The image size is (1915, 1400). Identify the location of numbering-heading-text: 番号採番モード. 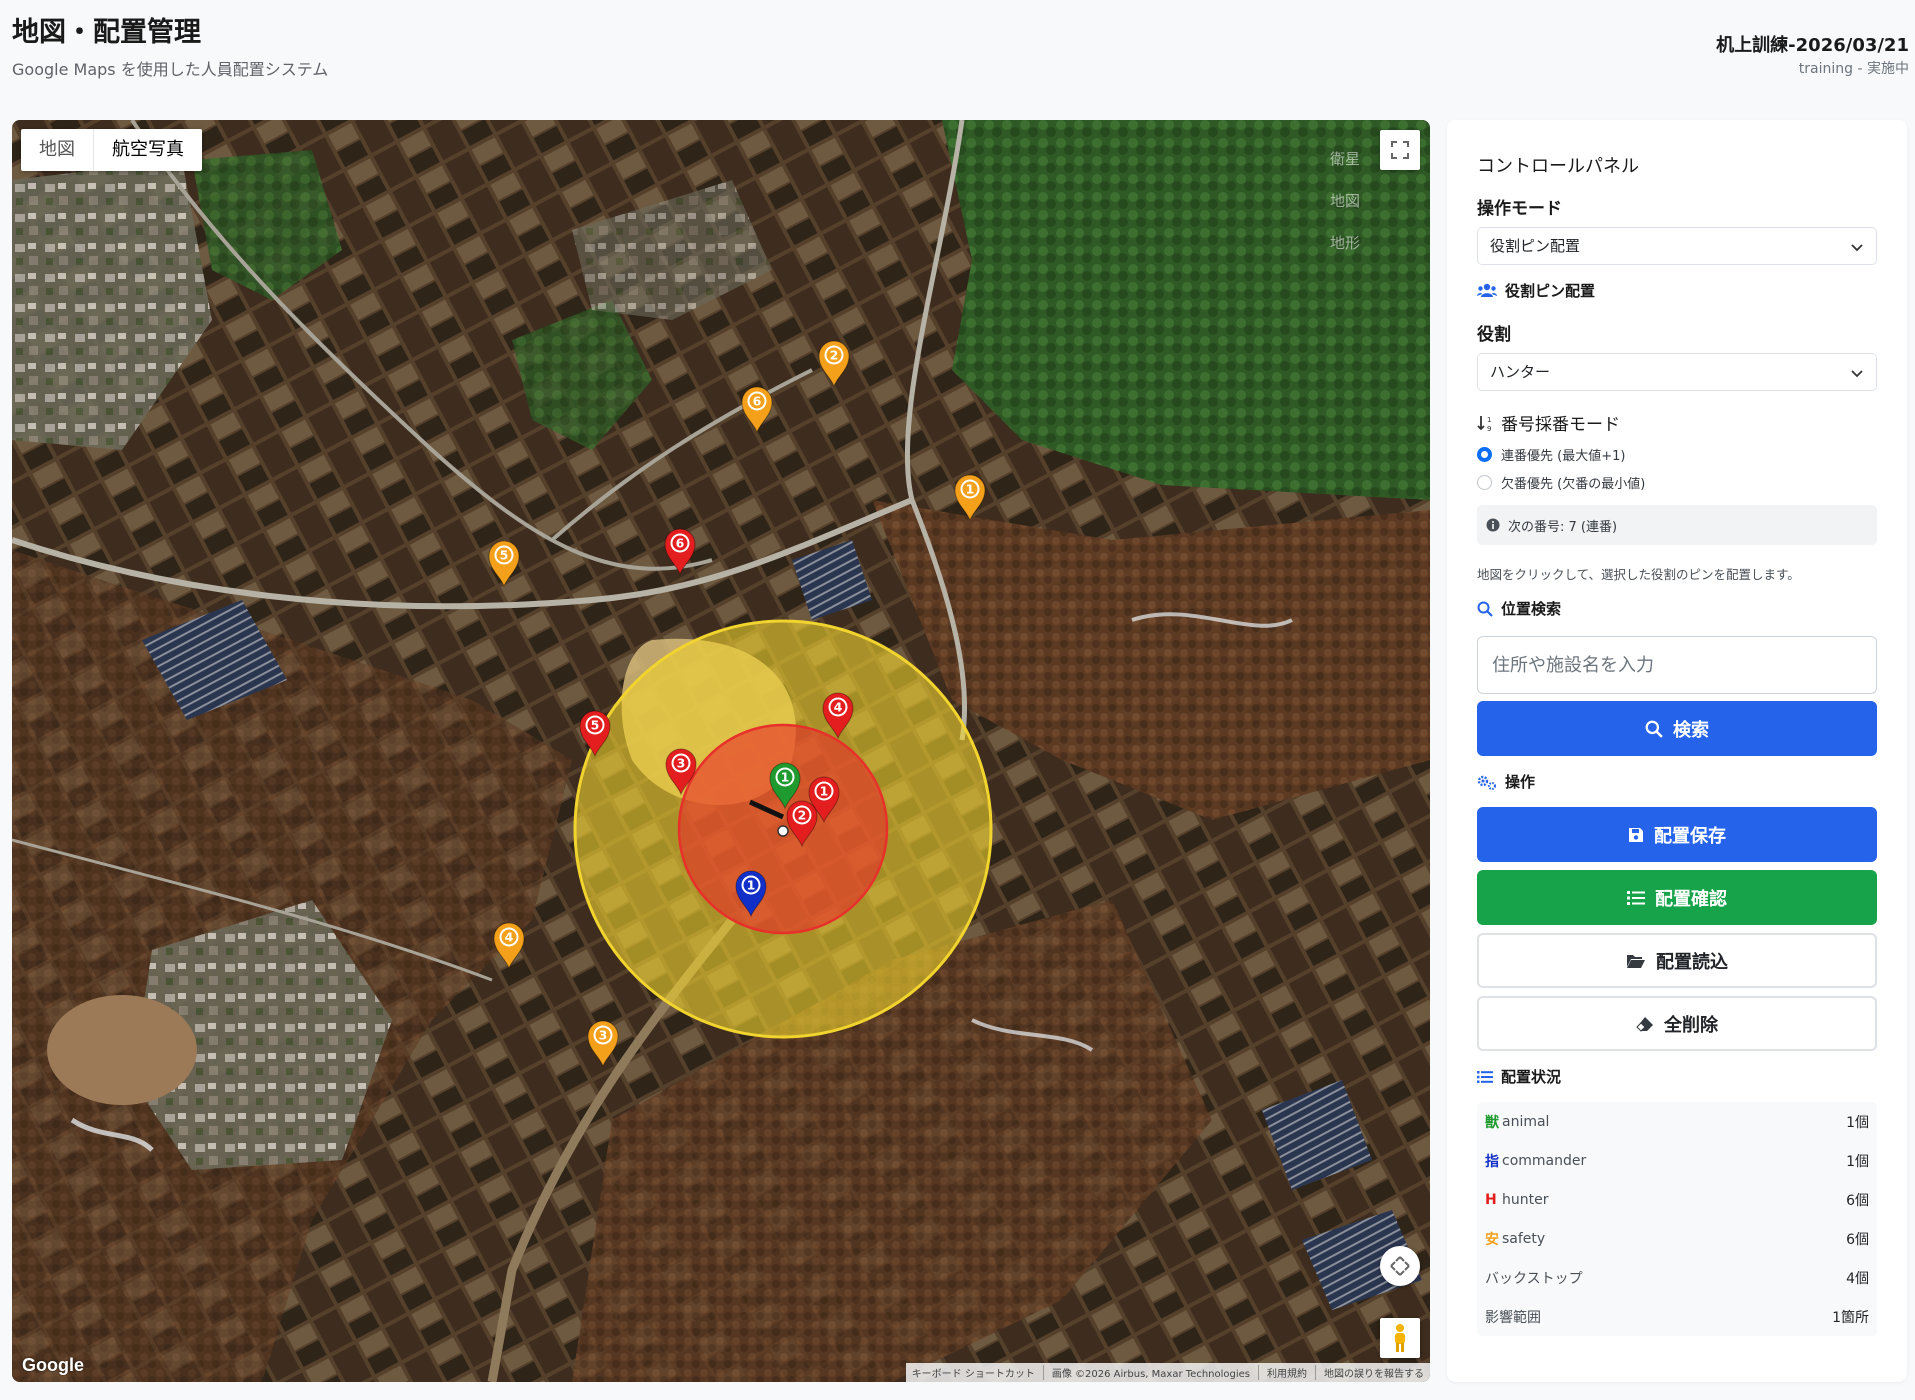
(1560, 425).